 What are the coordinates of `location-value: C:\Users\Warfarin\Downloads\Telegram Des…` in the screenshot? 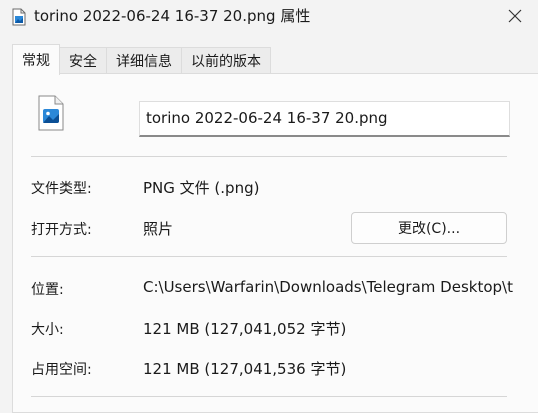 It's located at (328, 287).